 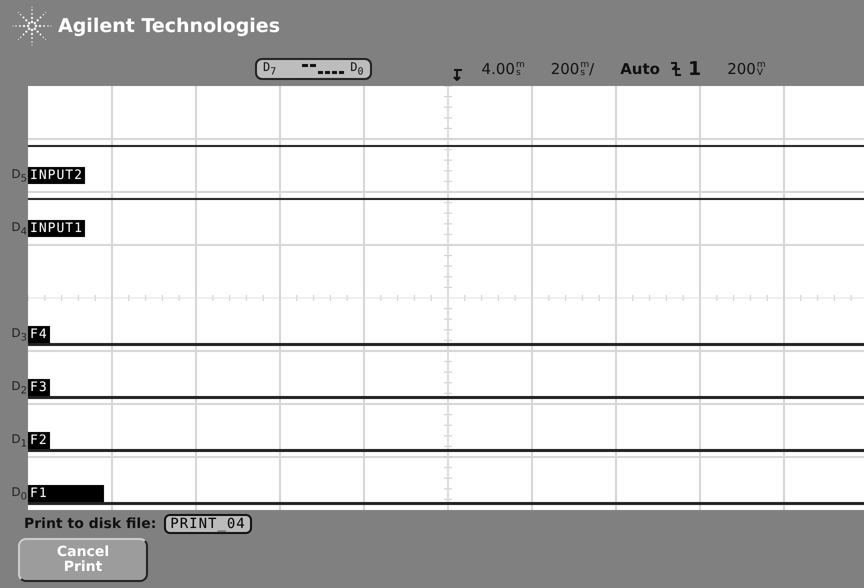 I want to click on channel-label: INPUT2, so click(x=56, y=175).